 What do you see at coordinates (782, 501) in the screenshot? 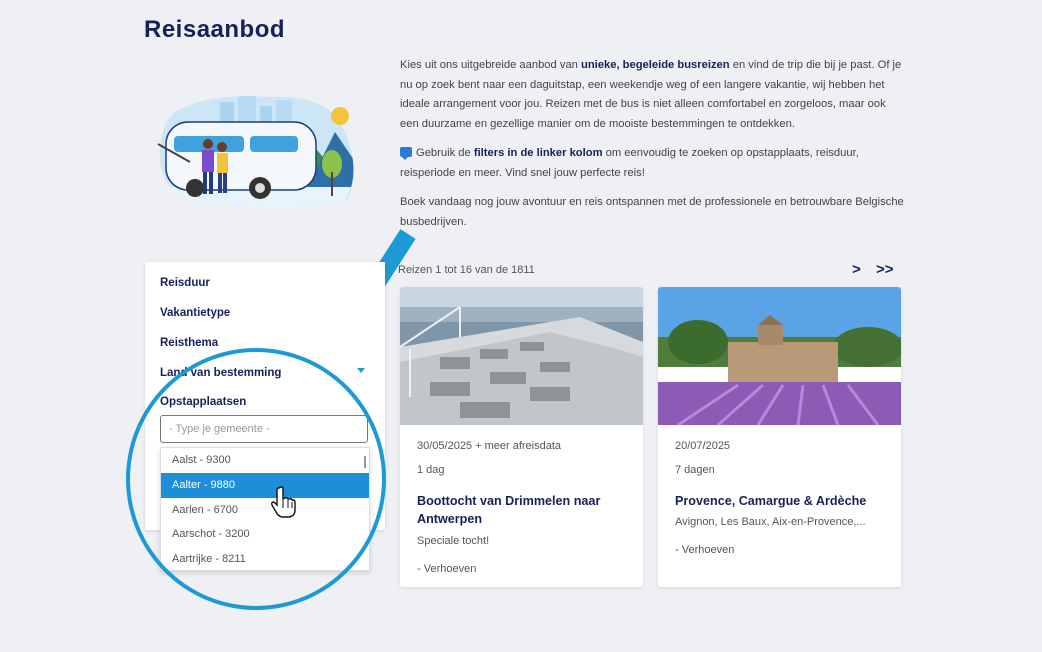
I see `trip-title: Provence, Camargue & Ardèche` at bounding box center [782, 501].